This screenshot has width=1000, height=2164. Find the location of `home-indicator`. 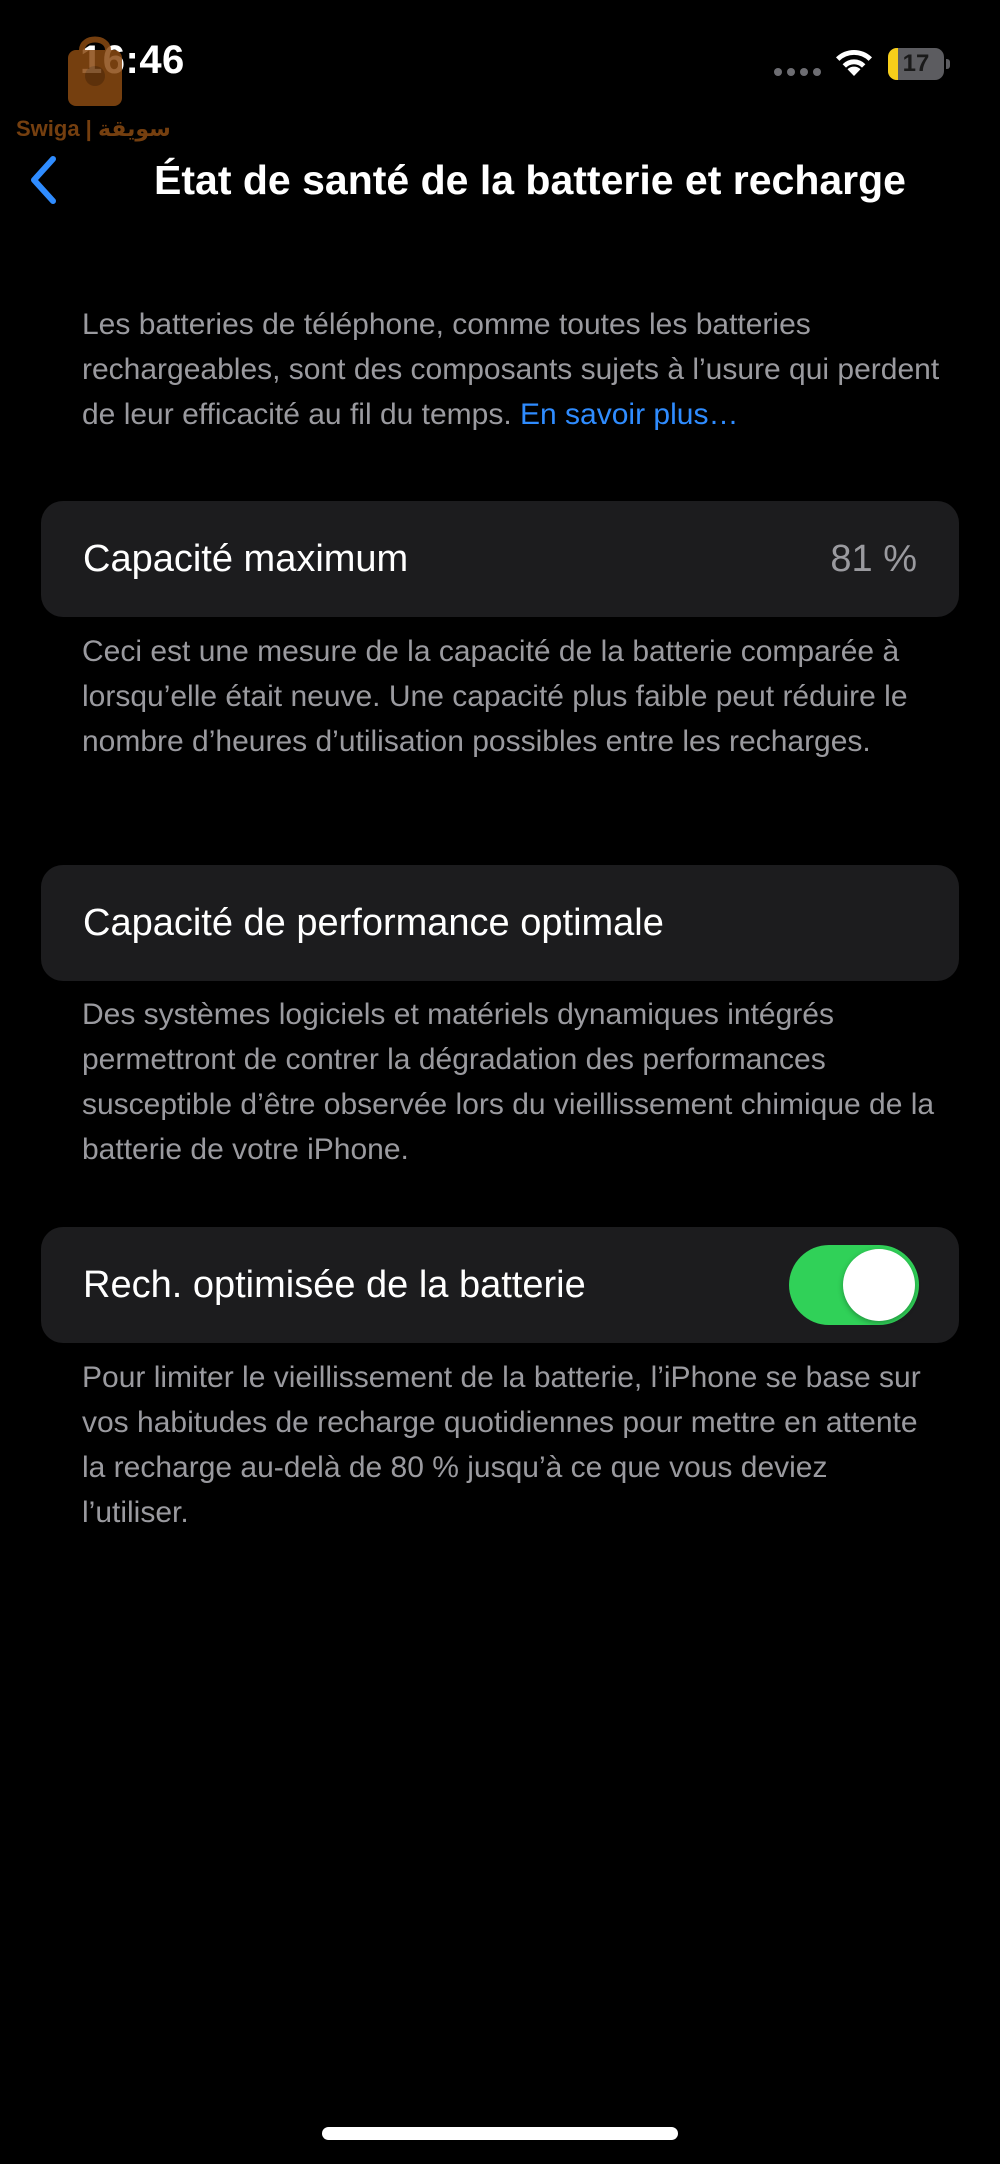

home-indicator is located at coordinates (500, 2133).